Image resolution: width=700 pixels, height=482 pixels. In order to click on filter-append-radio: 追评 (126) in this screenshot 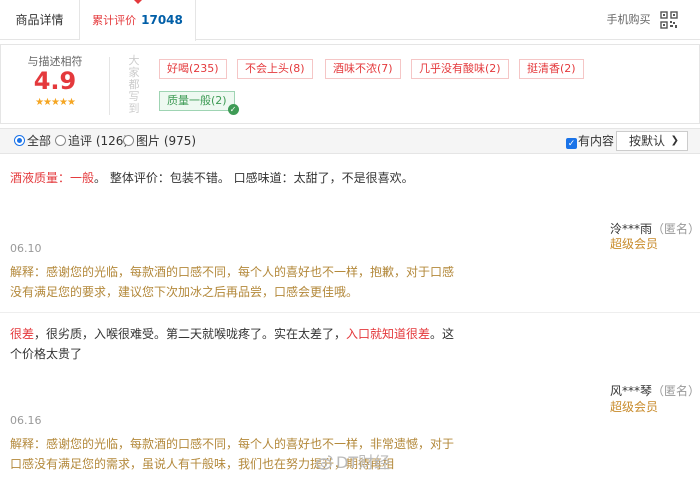, I will do `click(91, 141)`.